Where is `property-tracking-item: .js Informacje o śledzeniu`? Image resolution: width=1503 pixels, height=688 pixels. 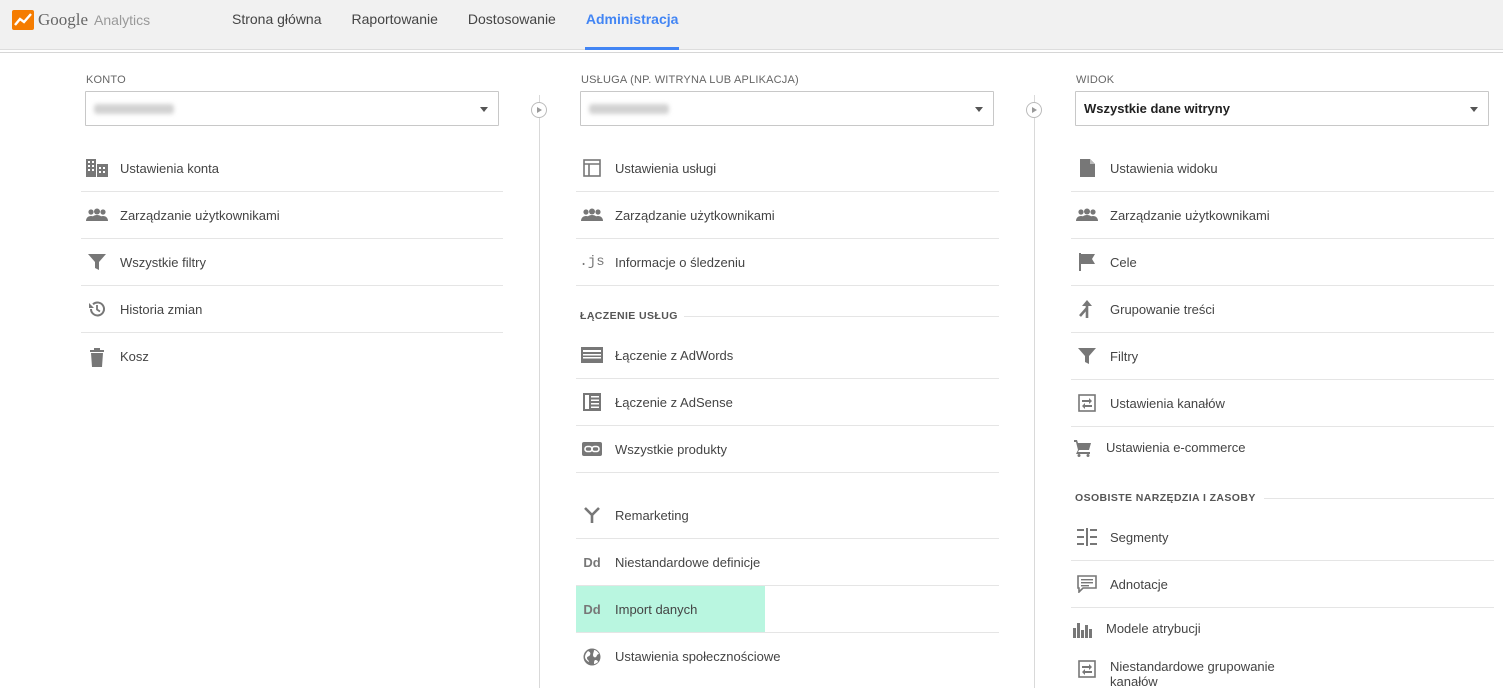 property-tracking-item: .js Informacje o śledzeniu is located at coordinates (787, 262).